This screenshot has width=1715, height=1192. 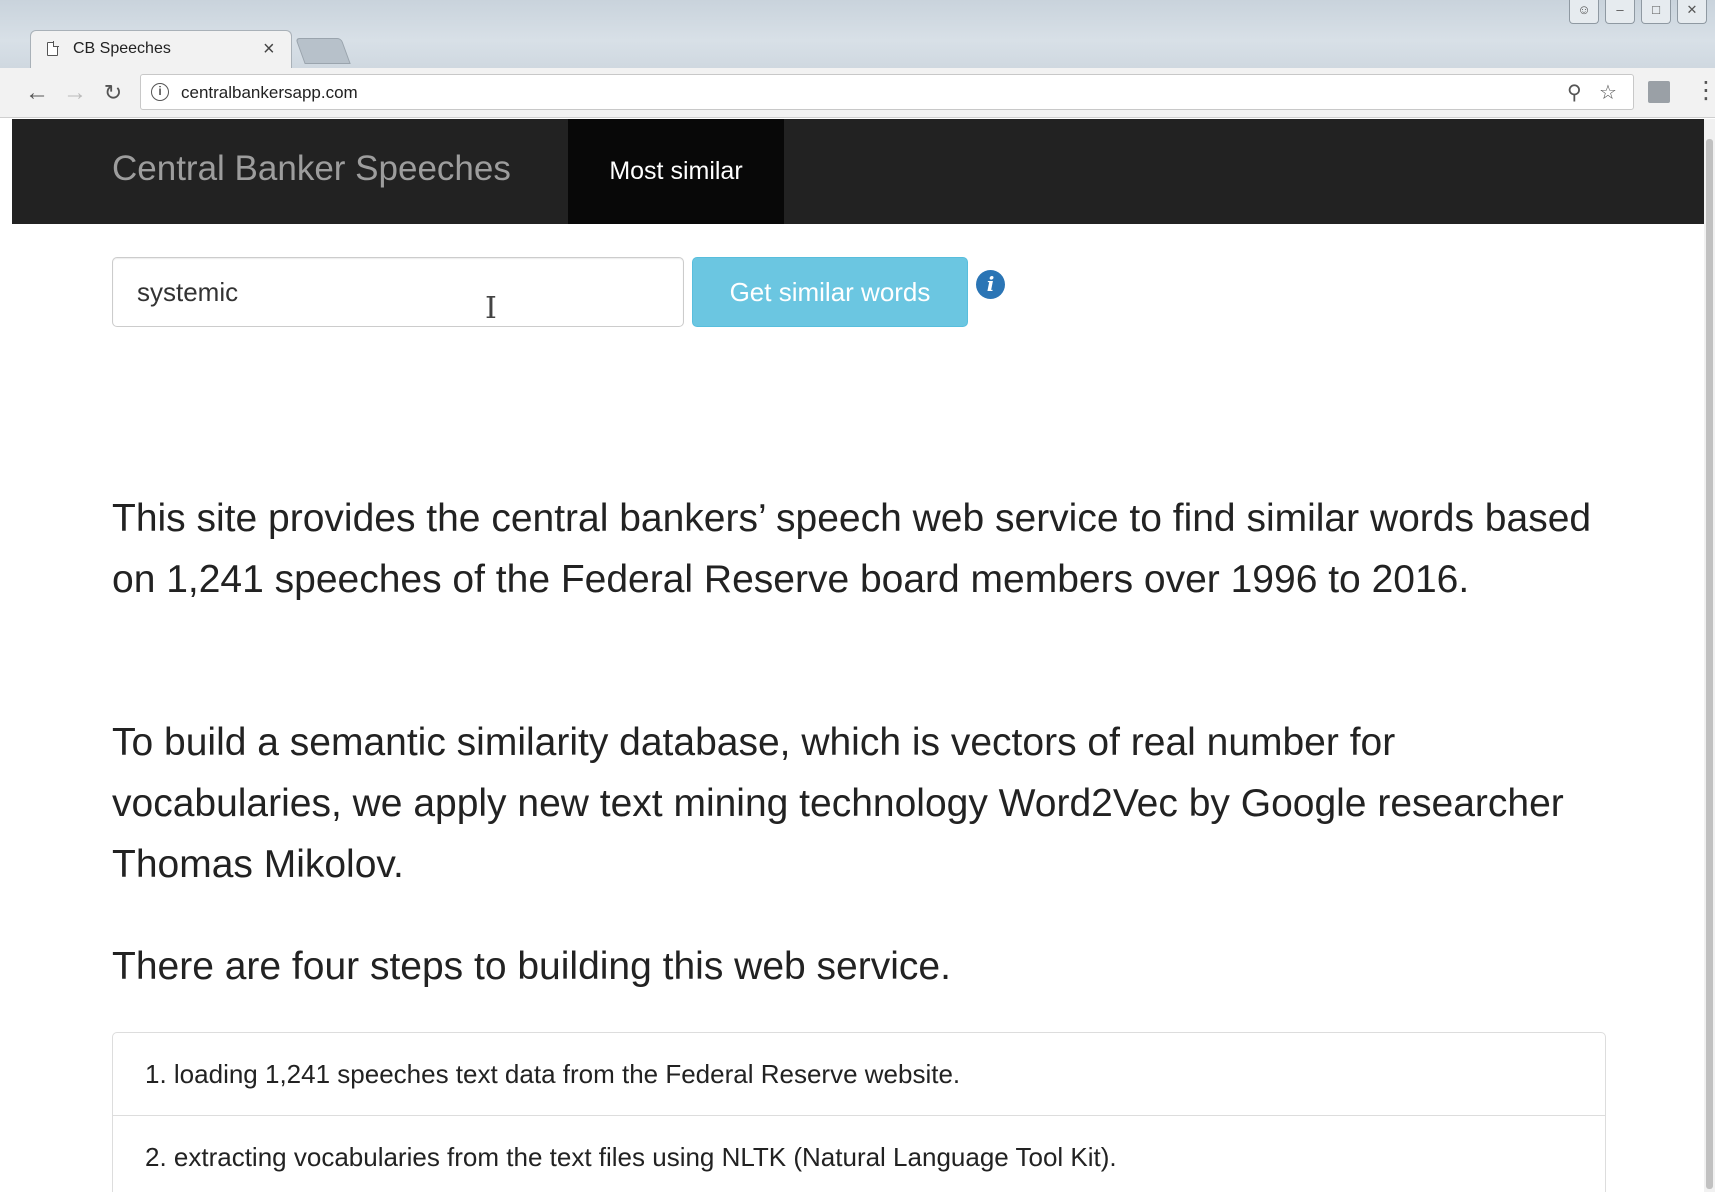 What do you see at coordinates (1704, 91) in the screenshot?
I see `browser-menu-icon: ⋮` at bounding box center [1704, 91].